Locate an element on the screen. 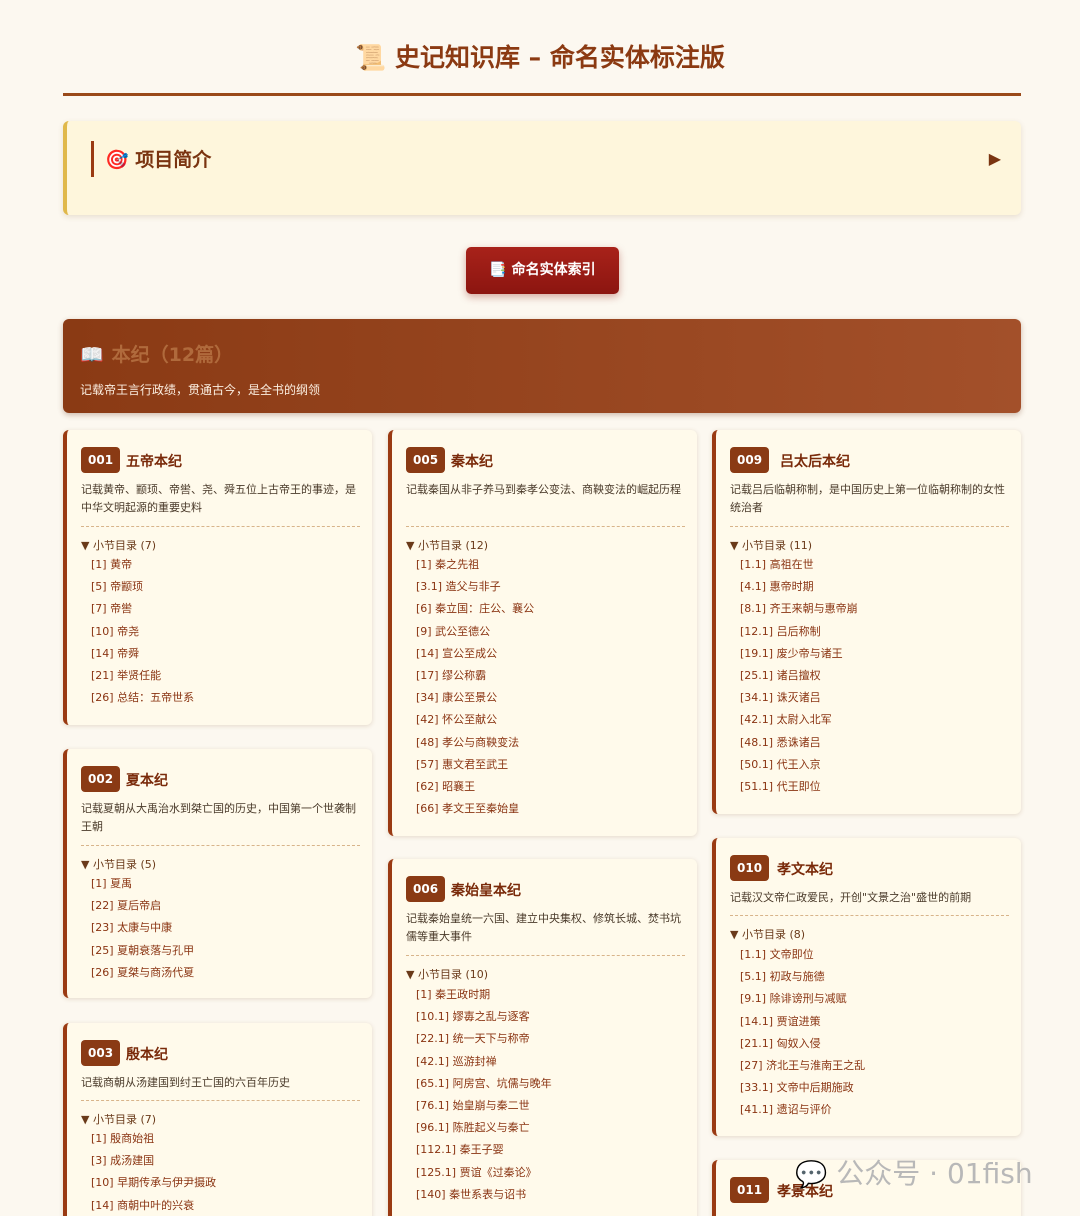 The height and width of the screenshot is (1216, 1080). chapter-description: 记载夏朝从大禹治水到桀亡国的历史，中国第一个世袭制王朝 is located at coordinates (218, 817).